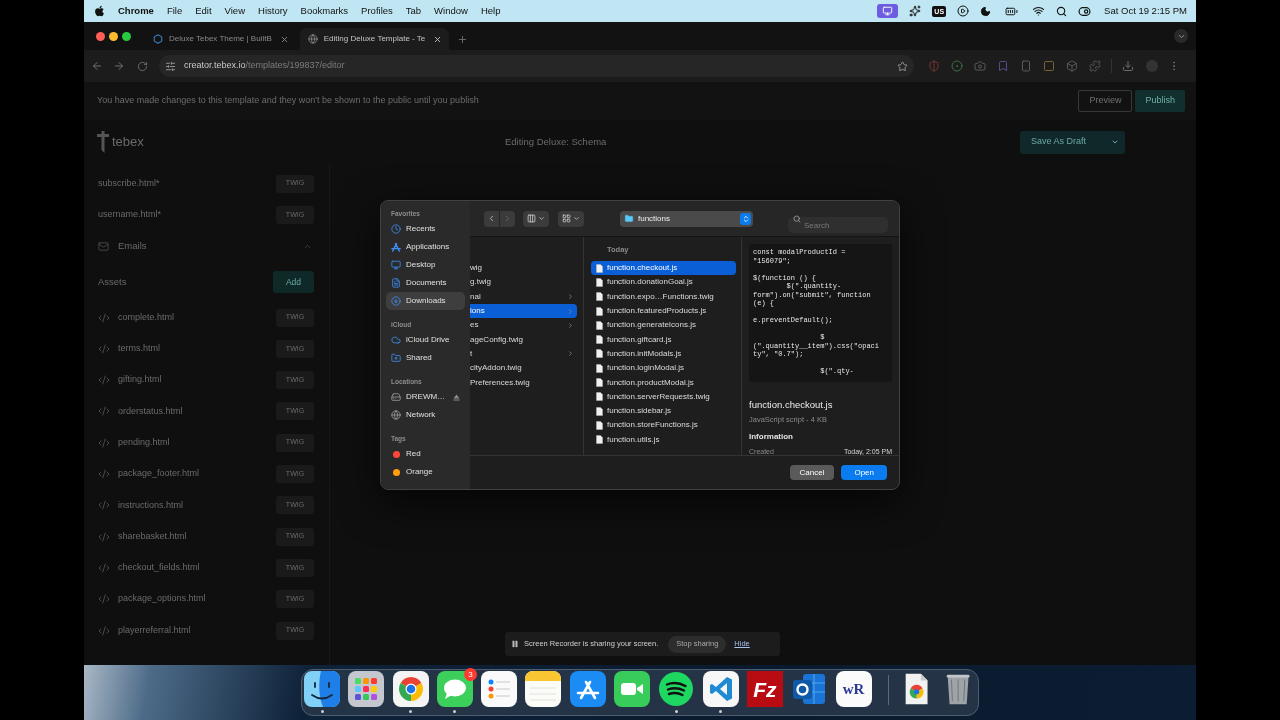  Describe the element at coordinates (663, 439) in the screenshot. I see `document-row: function.utils.js` at that location.